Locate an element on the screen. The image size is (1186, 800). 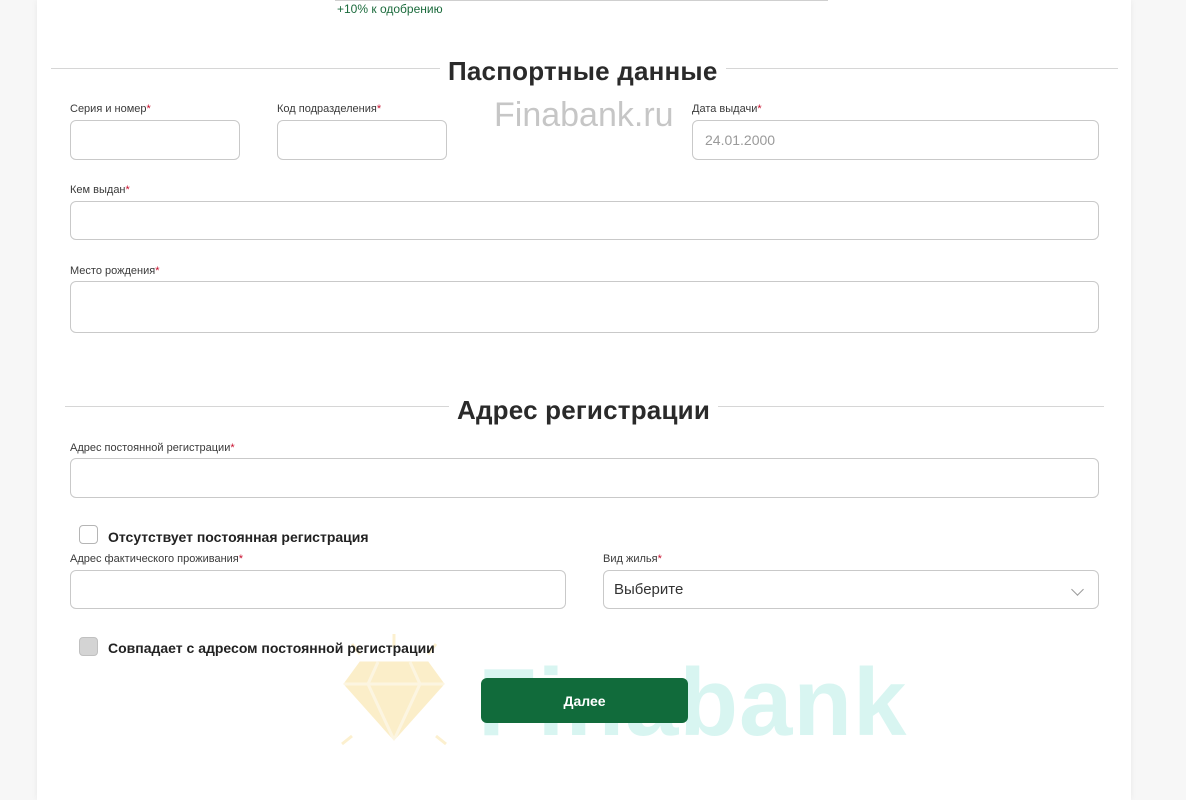
approval-bonus-text: +10% к одобрению is located at coordinates (390, 9).